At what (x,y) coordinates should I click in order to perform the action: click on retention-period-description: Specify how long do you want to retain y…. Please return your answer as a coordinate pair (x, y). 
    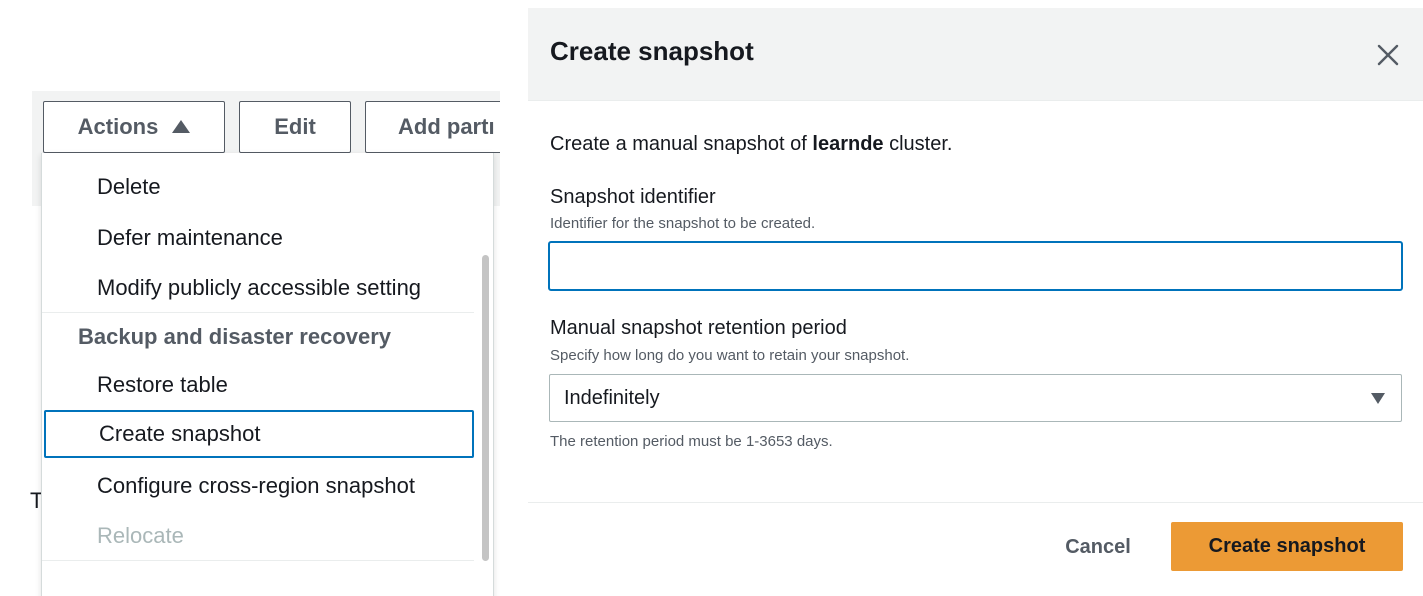
    Looking at the image, I should click on (730, 355).